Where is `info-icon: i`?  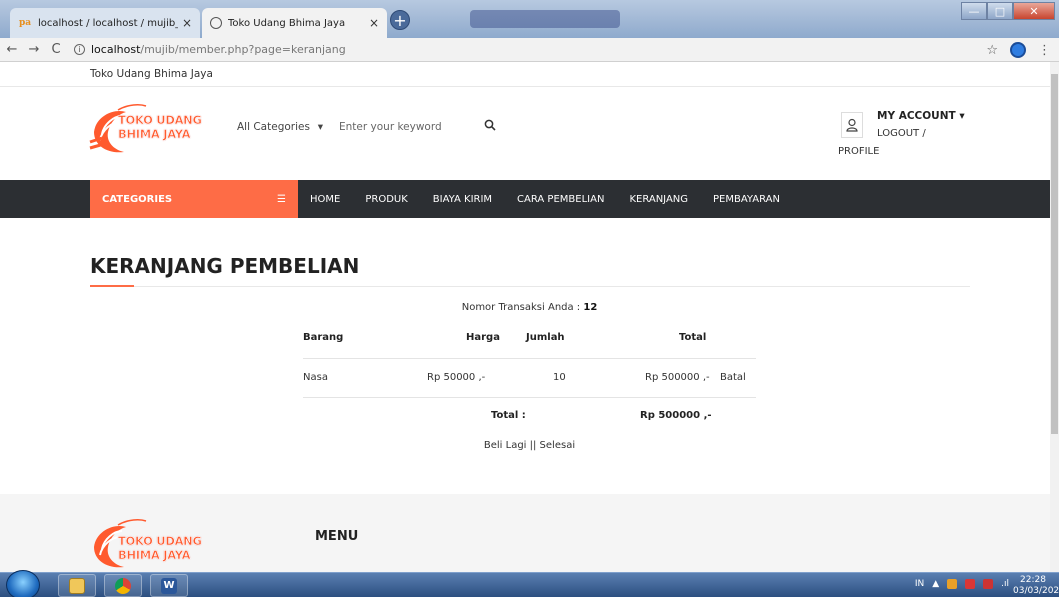 info-icon: i is located at coordinates (79, 49).